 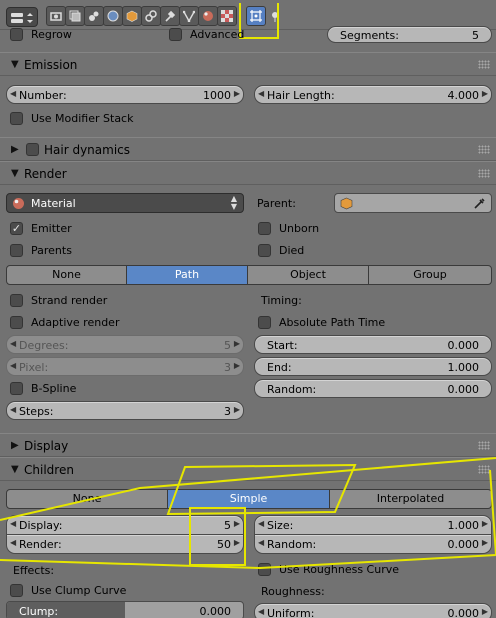 What do you see at coordinates (125, 203) in the screenshot?
I see `render-type-dropdown: Material ▲ ▼` at bounding box center [125, 203].